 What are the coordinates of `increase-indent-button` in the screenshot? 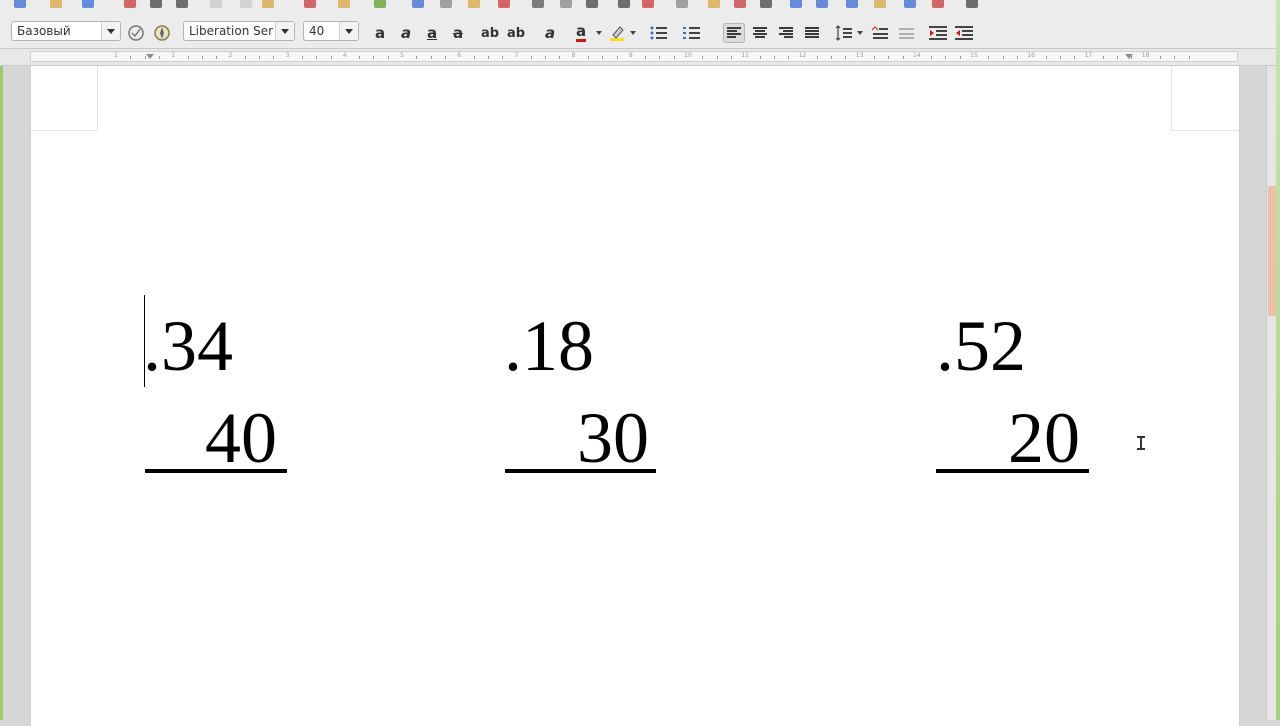 It's located at (938, 33).